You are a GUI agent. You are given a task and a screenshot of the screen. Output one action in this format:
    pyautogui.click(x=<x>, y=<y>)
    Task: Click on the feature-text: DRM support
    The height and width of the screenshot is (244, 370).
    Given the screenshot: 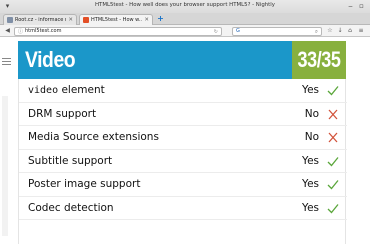 What is the action you would take?
    pyautogui.click(x=62, y=113)
    